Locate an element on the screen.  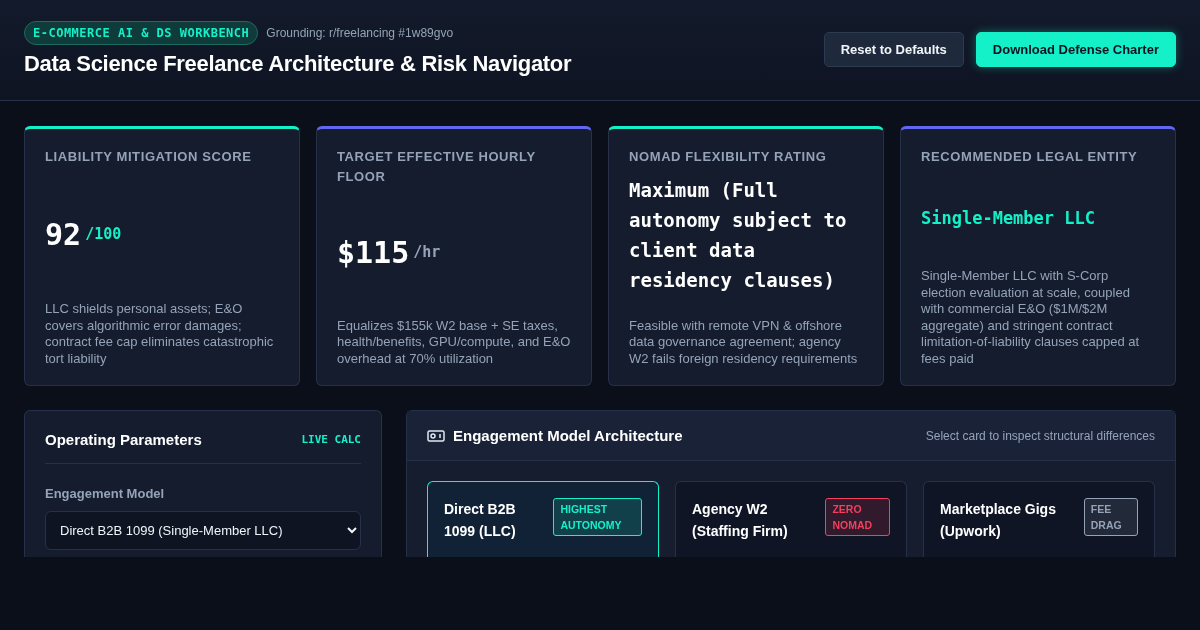
stat-description: Equalizes $155k W2 base + SE taxes, health/benefits, GPU/compute, and E&O overhead at 70% utilization is located at coordinates (454, 342).